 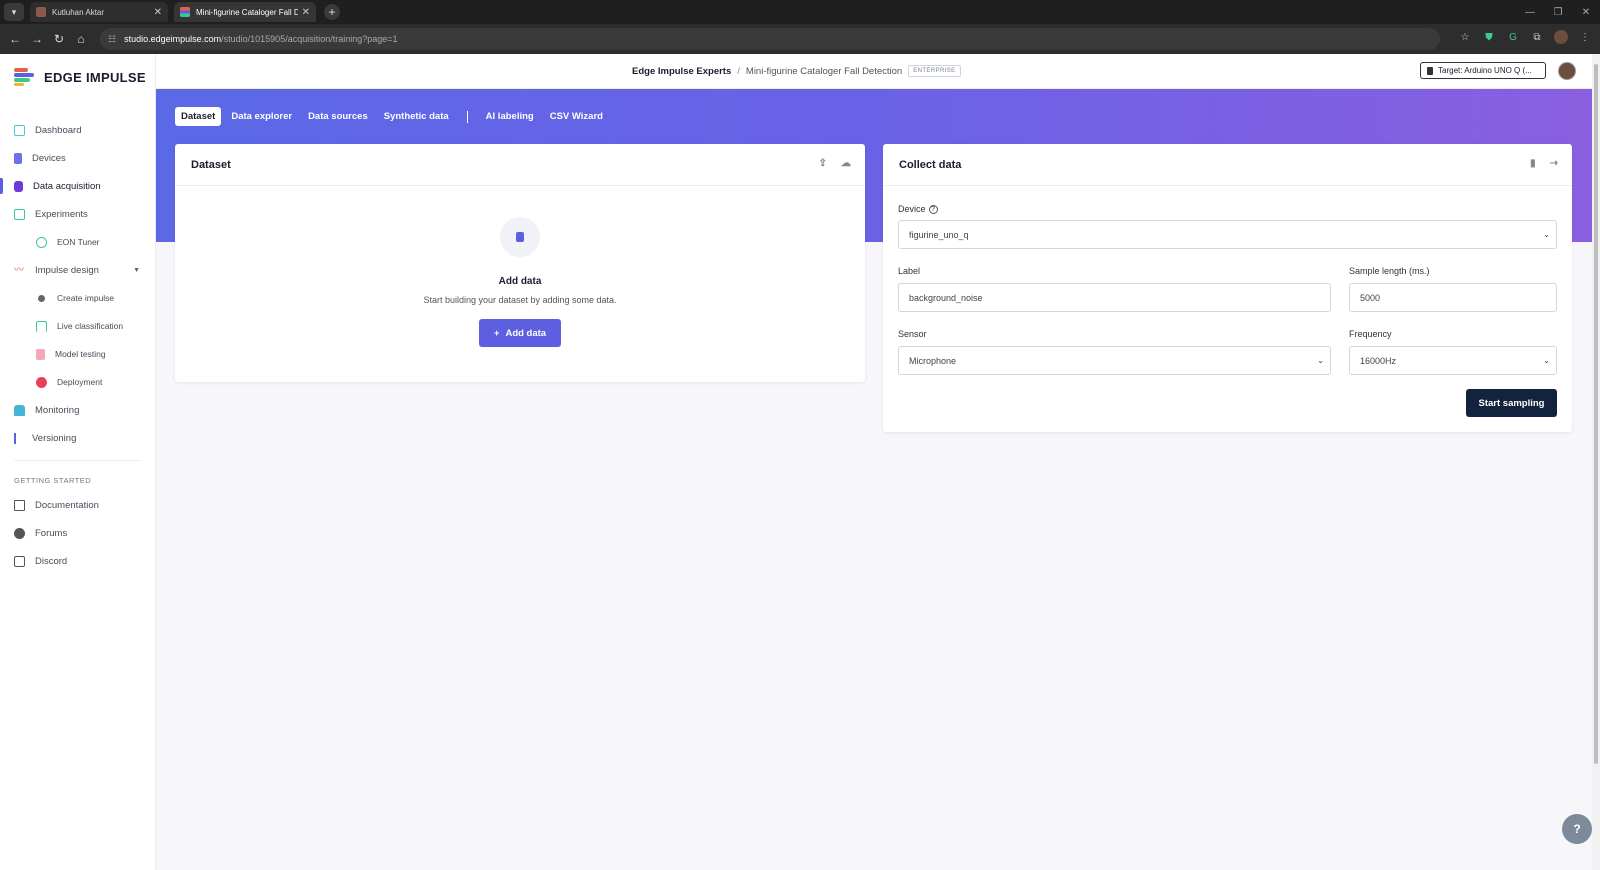 What do you see at coordinates (86, 298) in the screenshot?
I see `sidebar-item-label: Create impulse` at bounding box center [86, 298].